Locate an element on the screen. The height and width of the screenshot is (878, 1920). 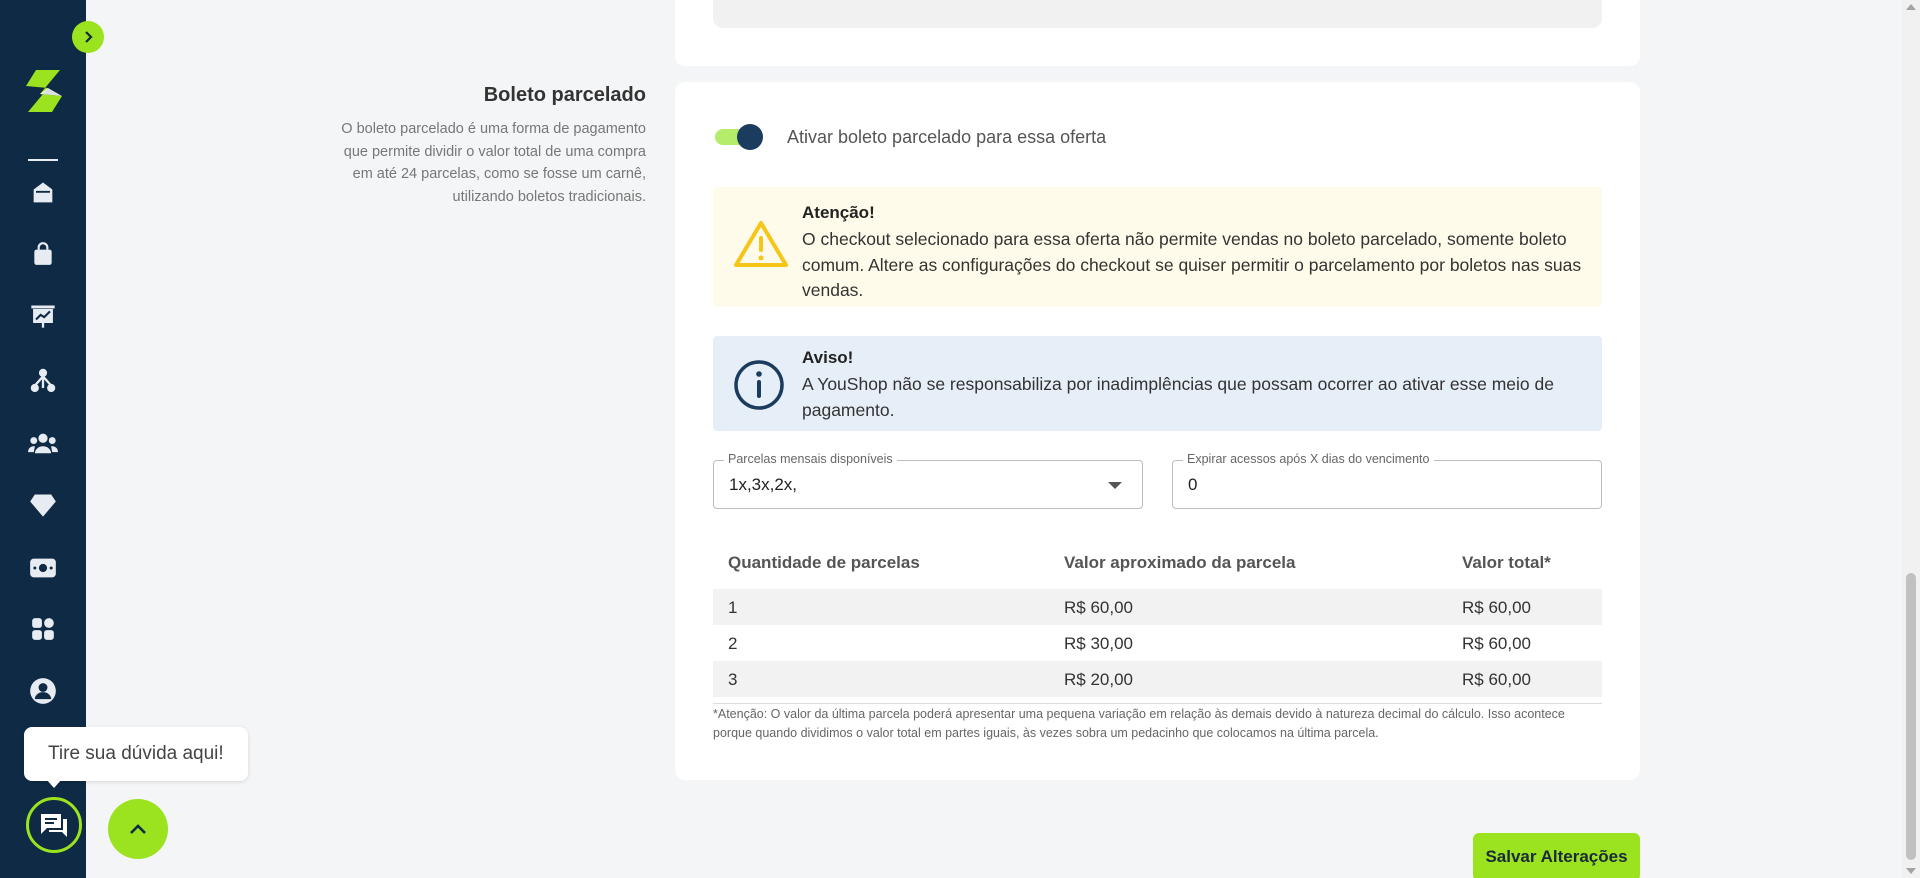
row-installment-value: R$ 30,00 is located at coordinates (1098, 643).